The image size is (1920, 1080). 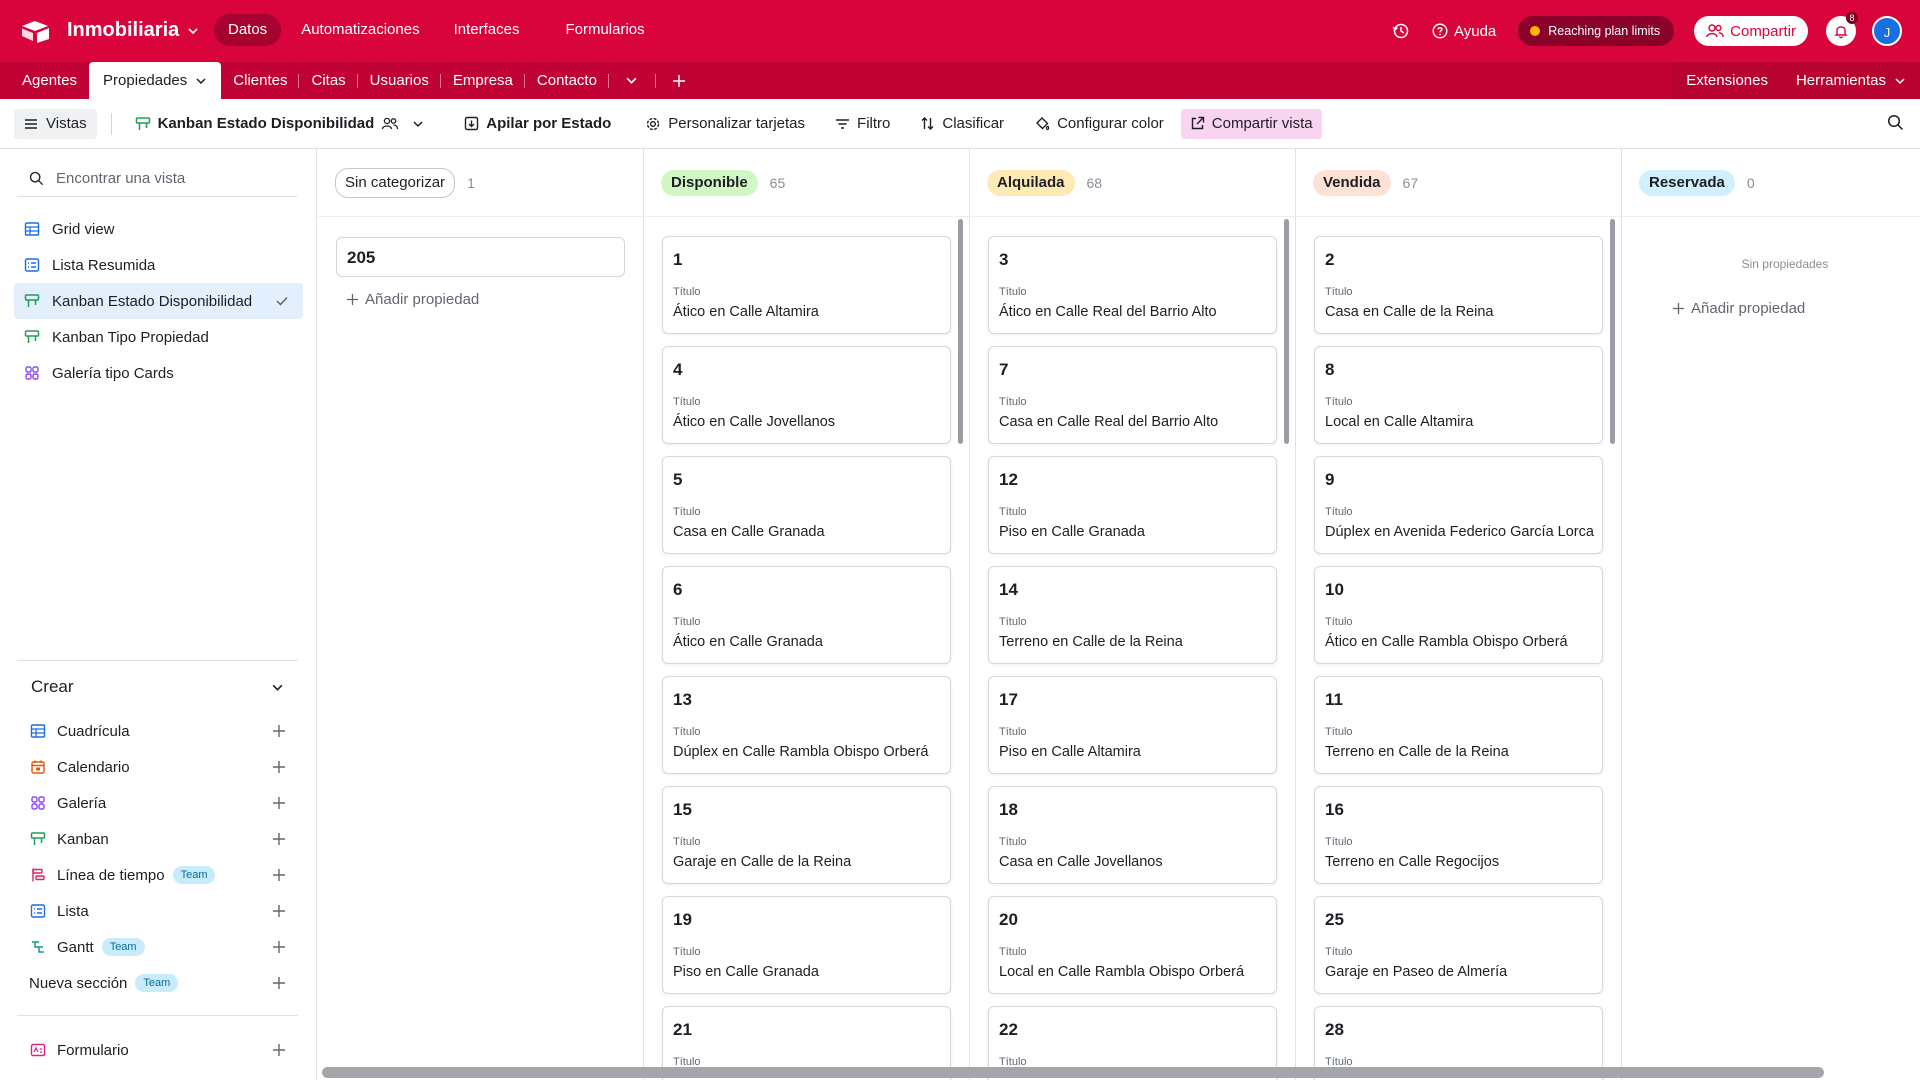 I want to click on stack-by-button: Apilar por Estado, so click(x=537, y=124).